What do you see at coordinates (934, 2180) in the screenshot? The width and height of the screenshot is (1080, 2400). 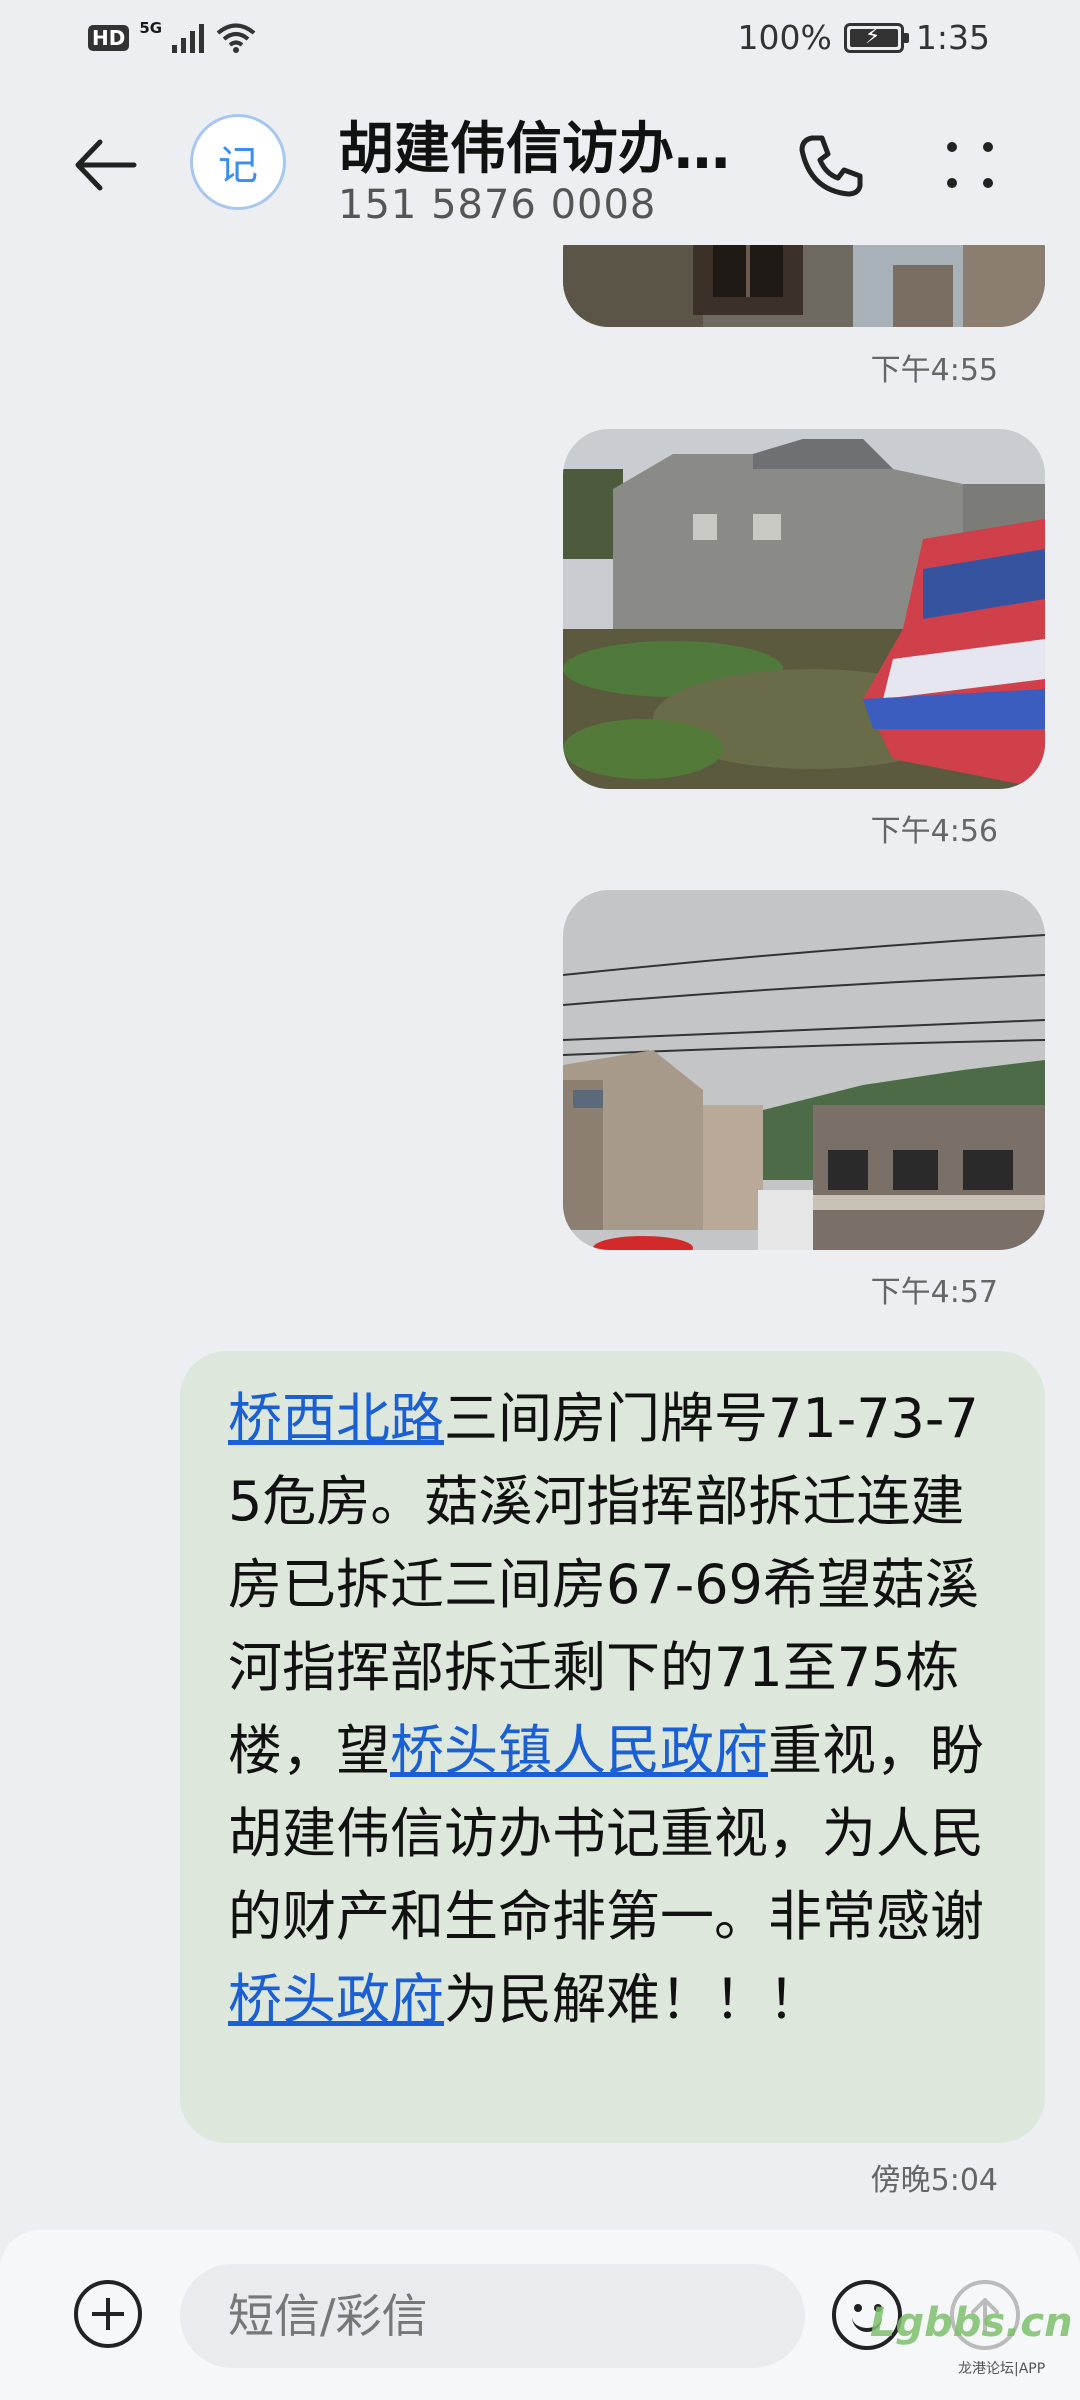 I see `message-timestamp: 傍晚5:04` at bounding box center [934, 2180].